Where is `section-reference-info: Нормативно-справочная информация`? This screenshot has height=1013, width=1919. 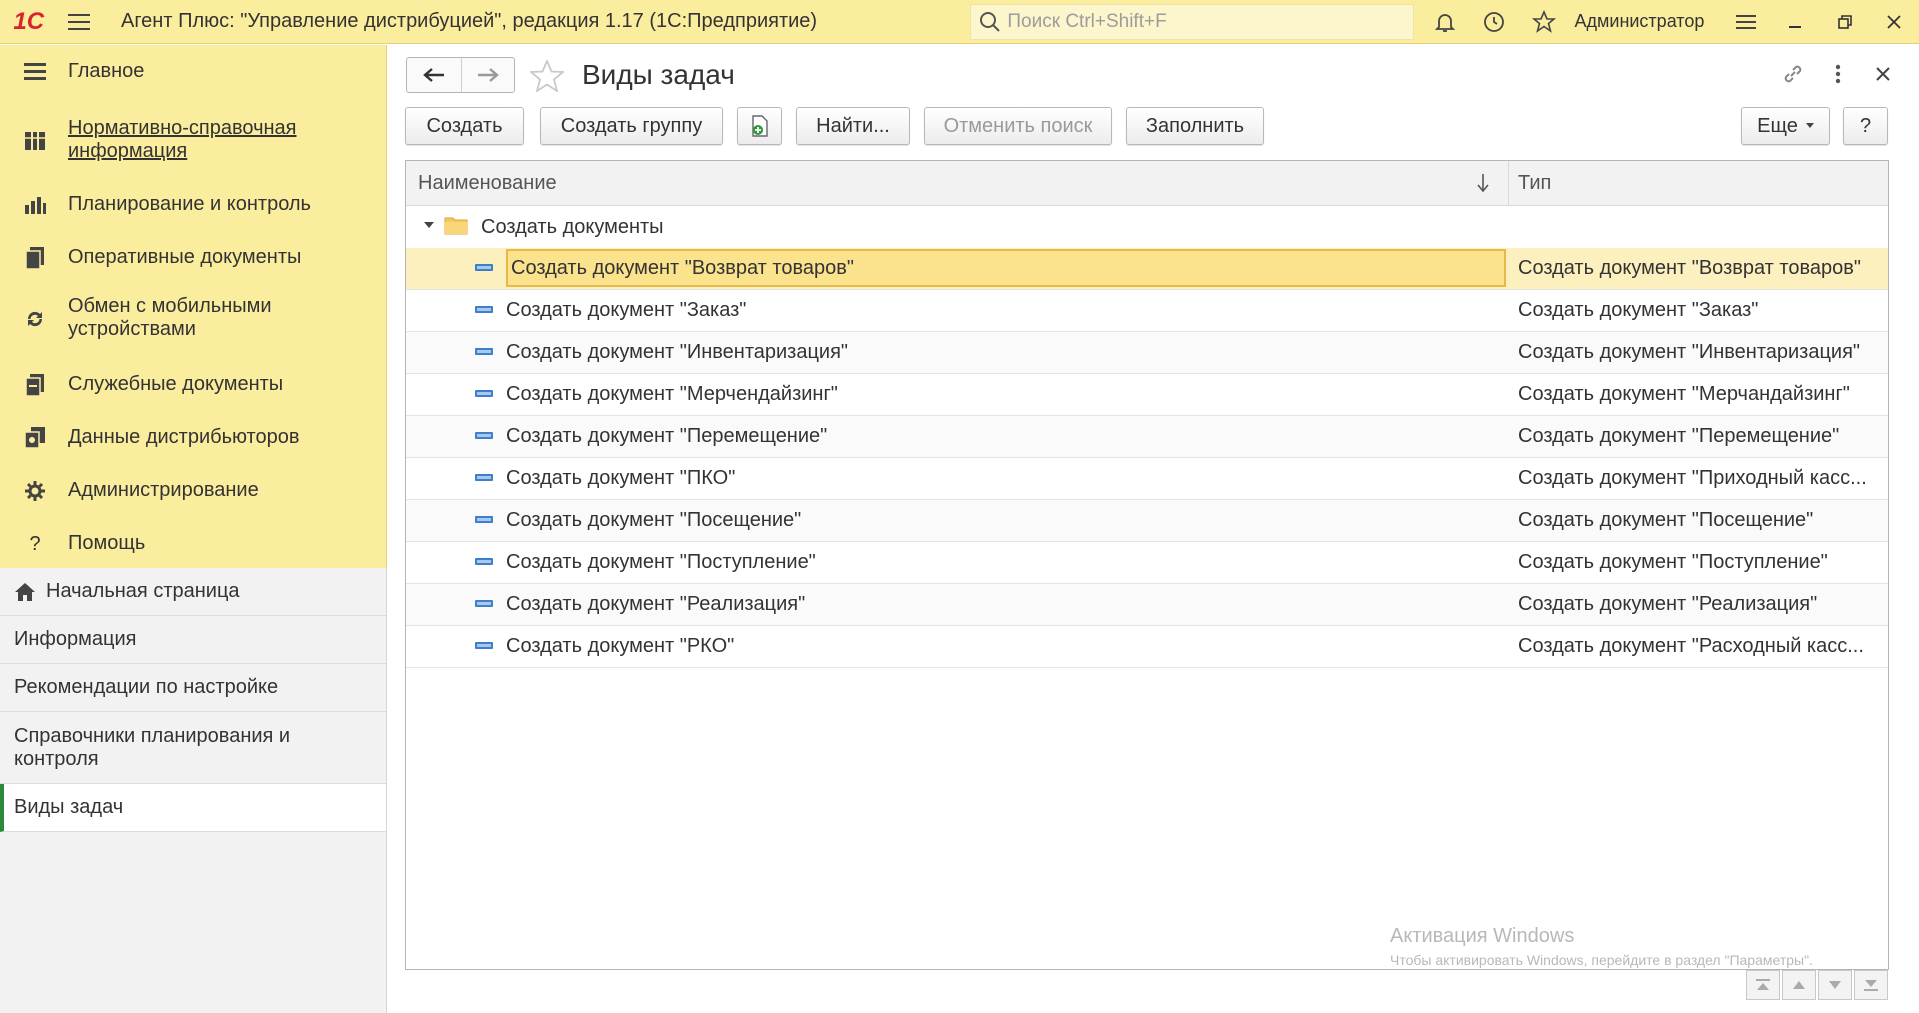
section-reference-info: Нормативно-справочная информация is located at coordinates (193, 141).